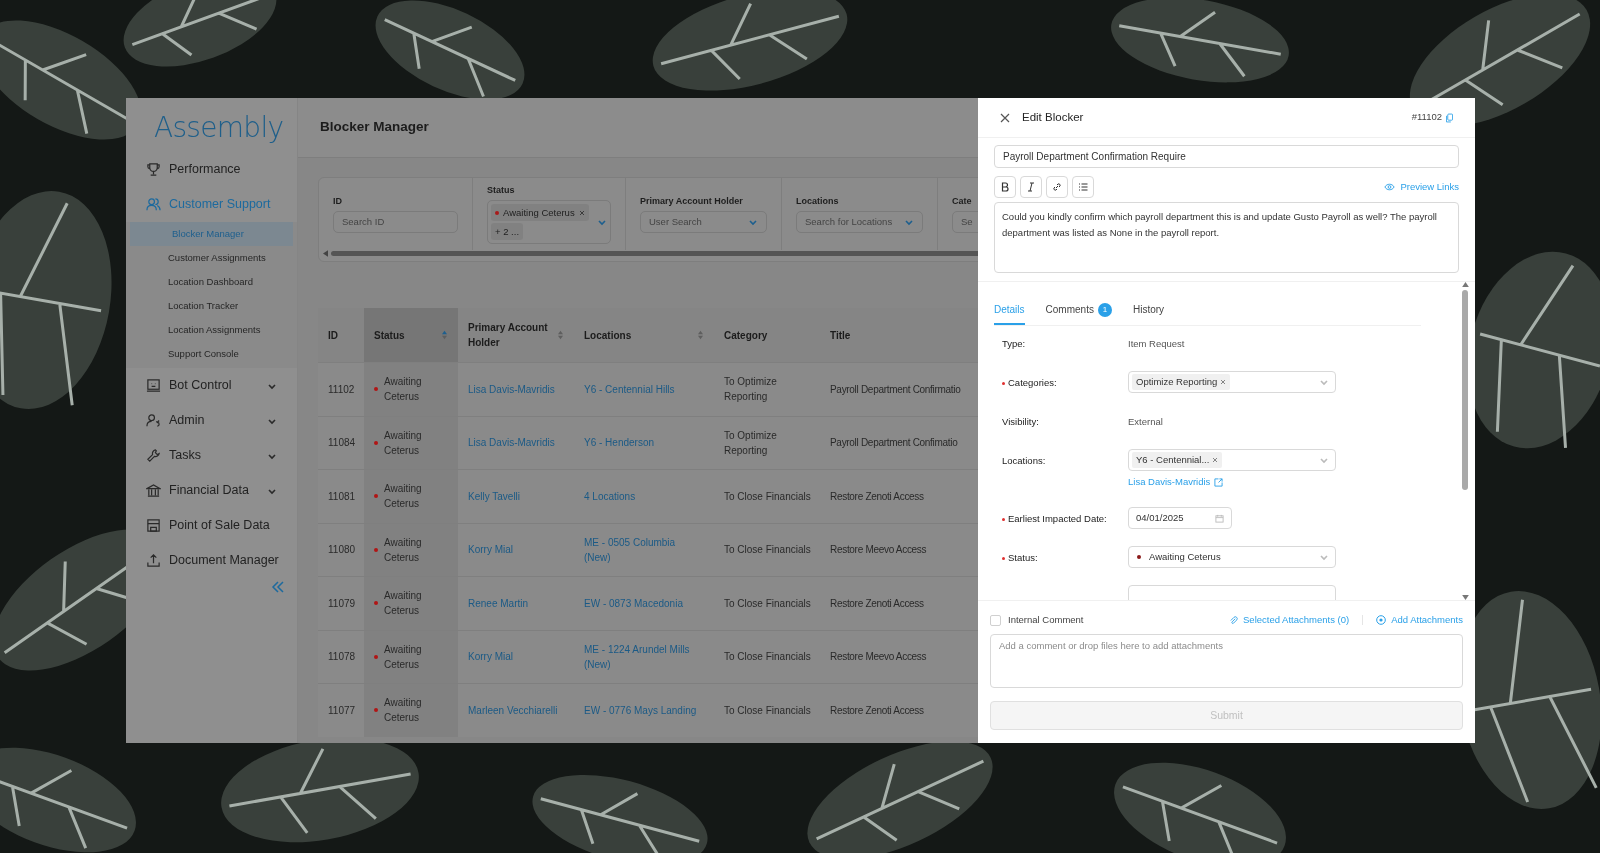 The height and width of the screenshot is (853, 1600). I want to click on table-cell-text: 11081, so click(342, 496).